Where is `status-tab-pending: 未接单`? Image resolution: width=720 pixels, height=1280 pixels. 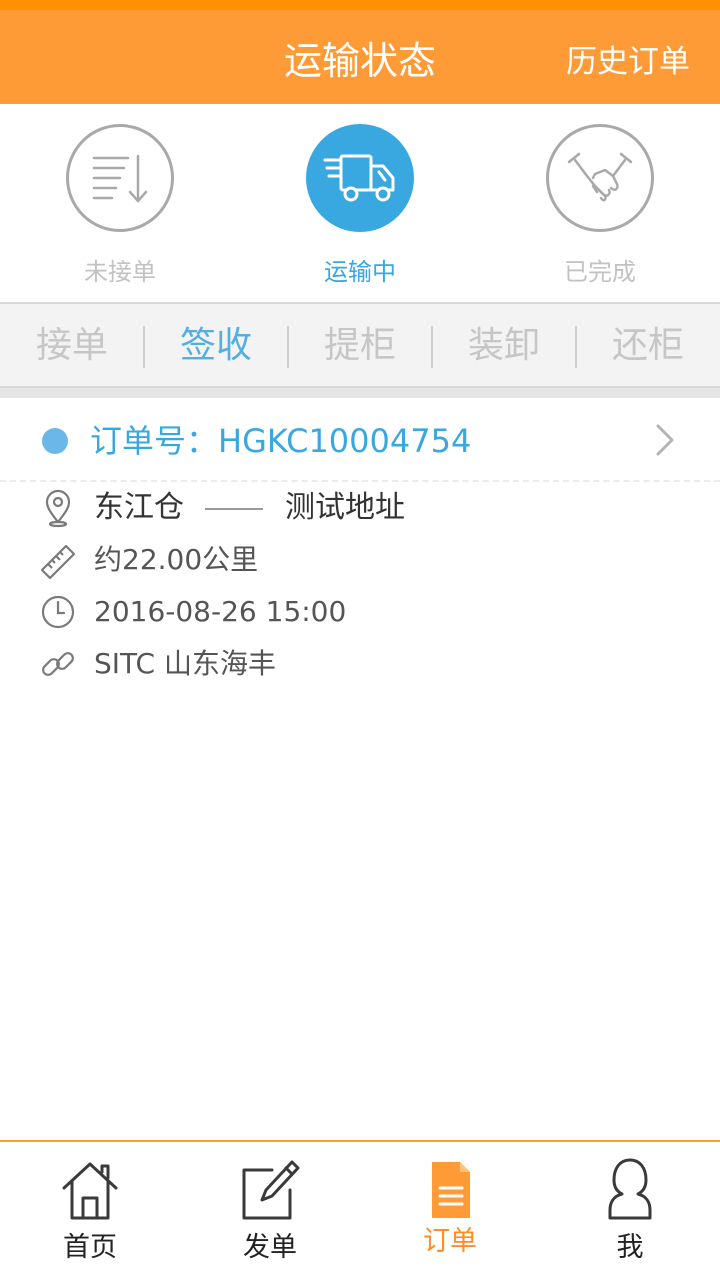
status-tab-pending: 未接单 is located at coordinates (120, 203).